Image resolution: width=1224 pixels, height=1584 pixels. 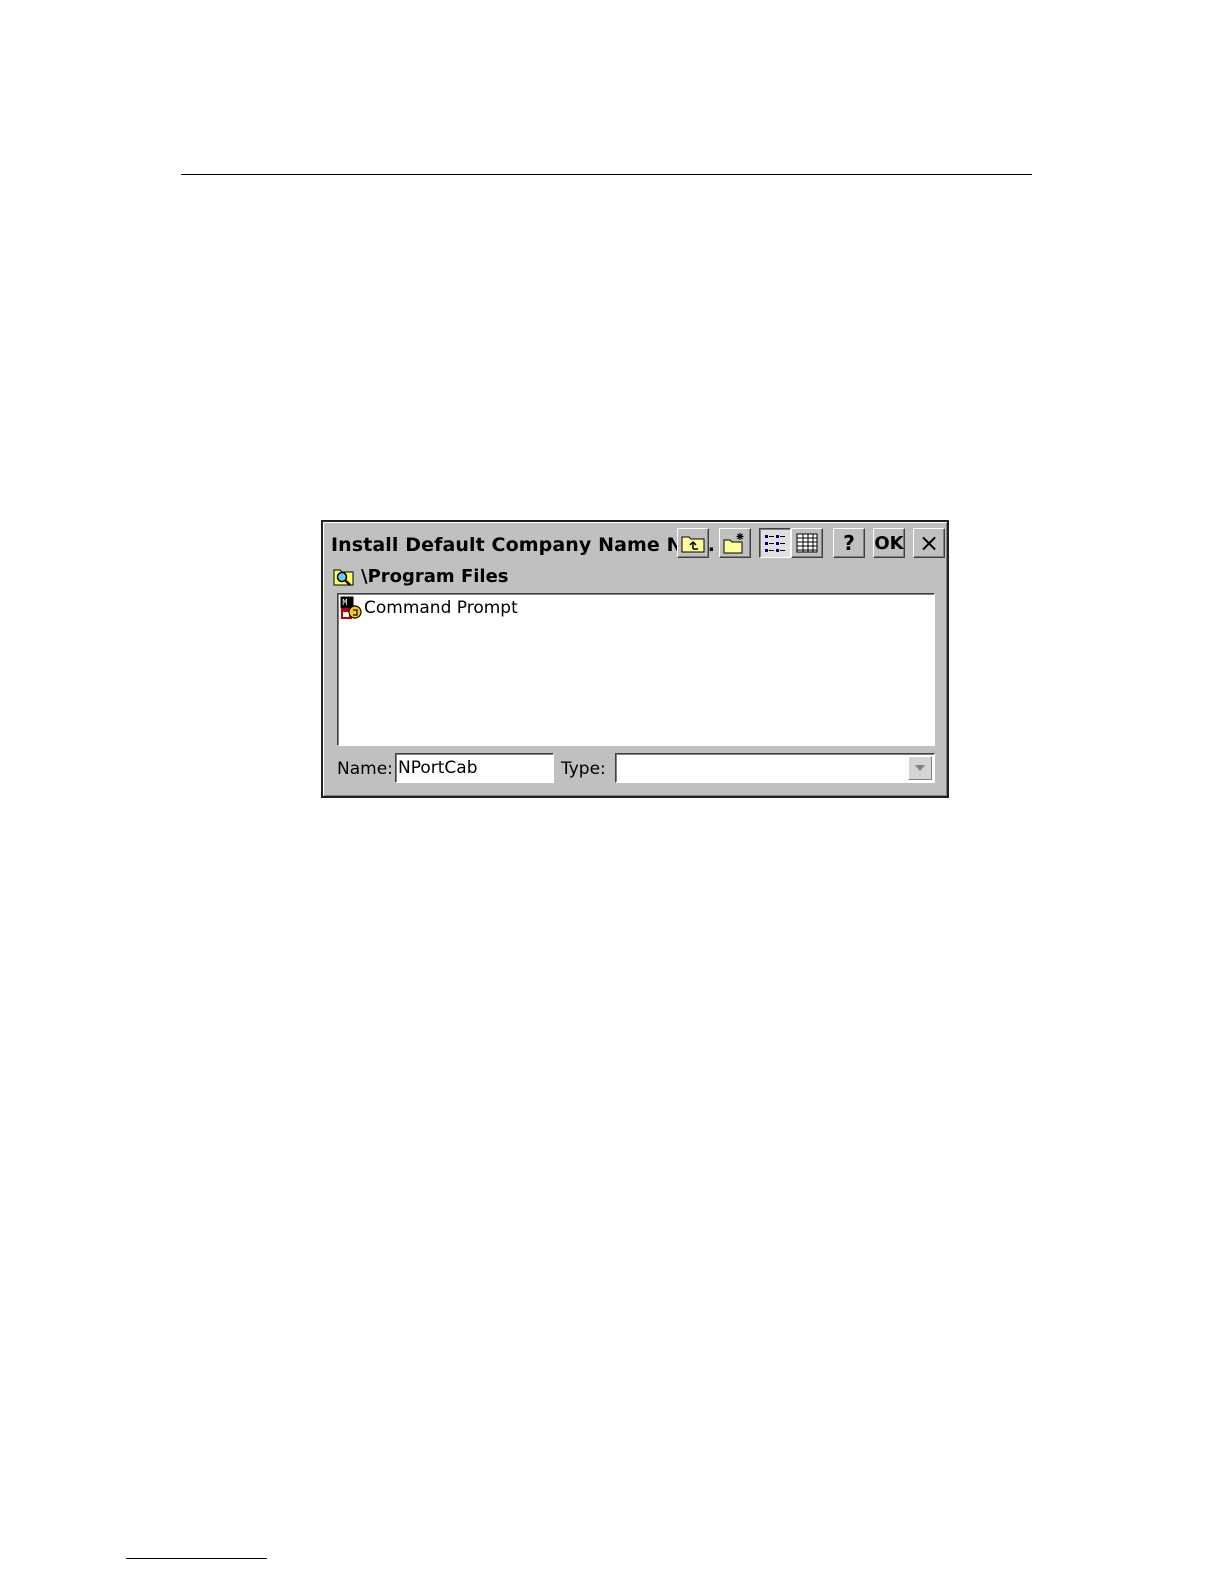 I want to click on details-view-icon, so click(x=807, y=543).